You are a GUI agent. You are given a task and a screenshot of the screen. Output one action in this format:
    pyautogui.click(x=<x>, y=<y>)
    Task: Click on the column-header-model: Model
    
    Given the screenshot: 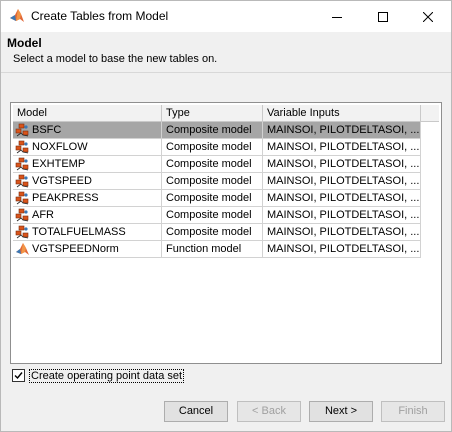 What is the action you would take?
    pyautogui.click(x=87, y=113)
    